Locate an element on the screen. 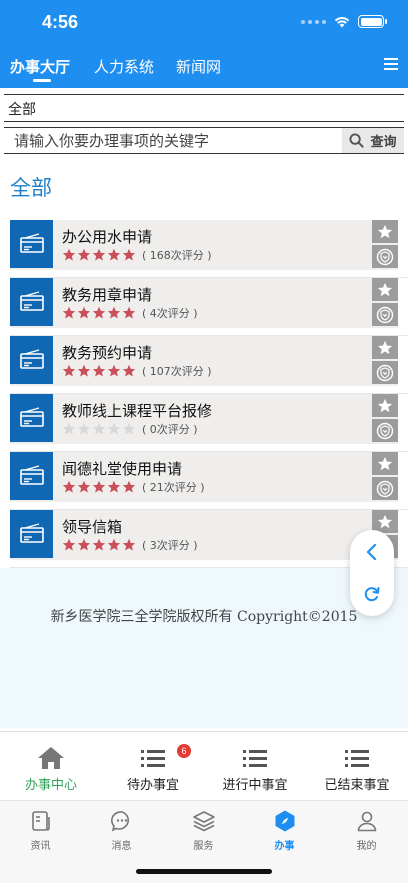  service-item: 教师线上课程平台报修 ( 0次评分 ) is located at coordinates (209, 423).